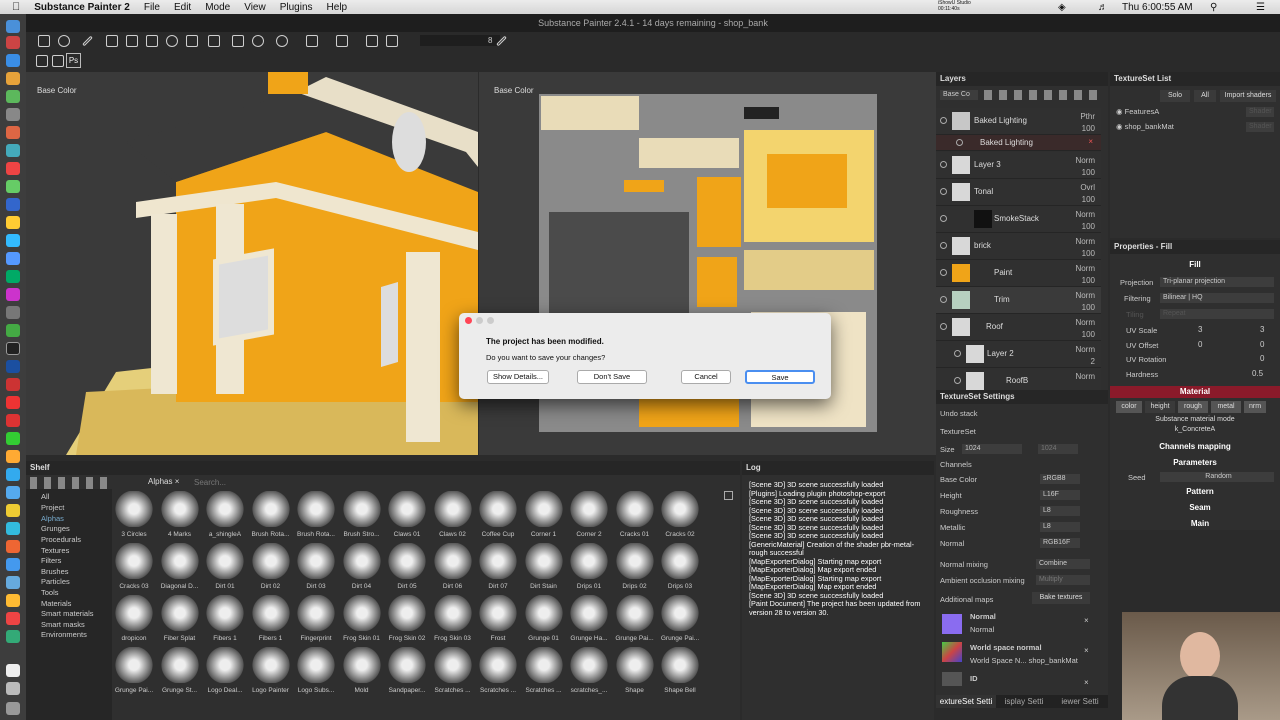  Describe the element at coordinates (1060, 543) in the screenshot. I see `channel-format-select: RGB16F` at that location.